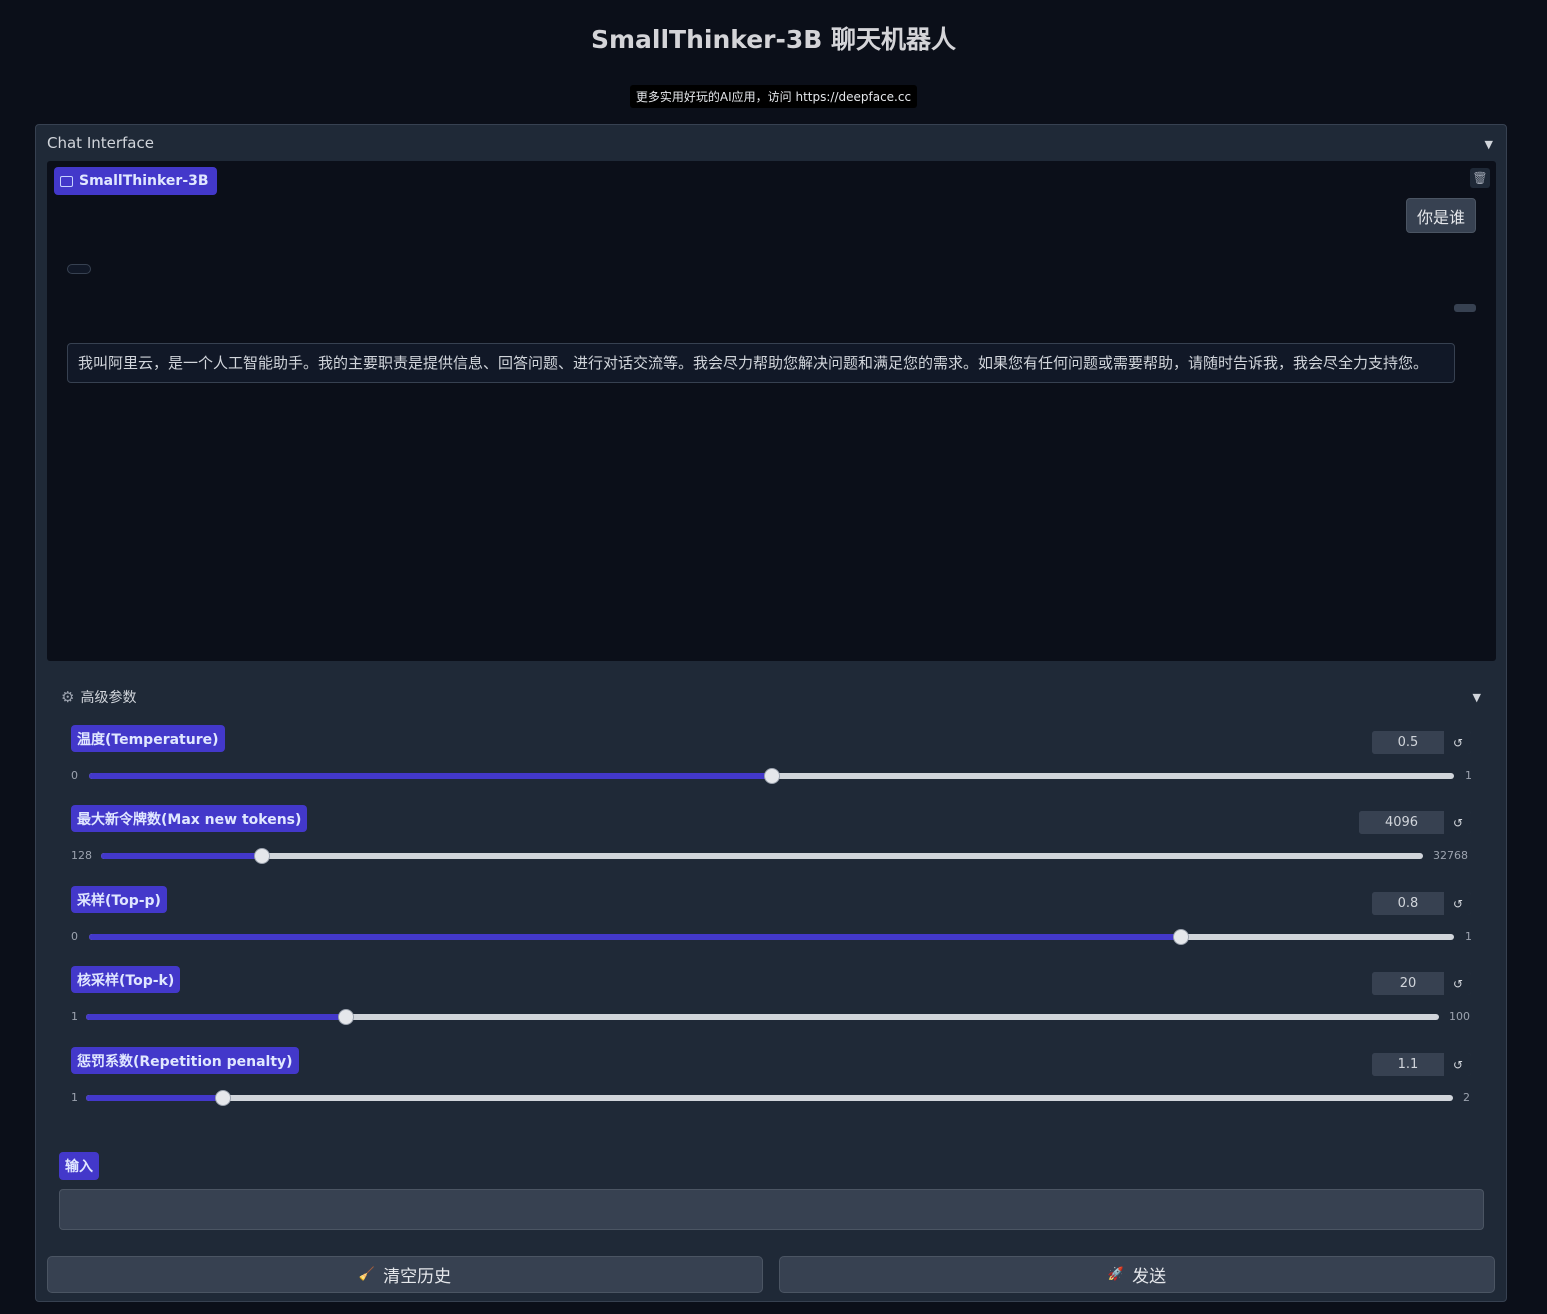  Describe the element at coordinates (1408, 1064) in the screenshot. I see `repetition-penalty-number-input: 1.1` at that location.